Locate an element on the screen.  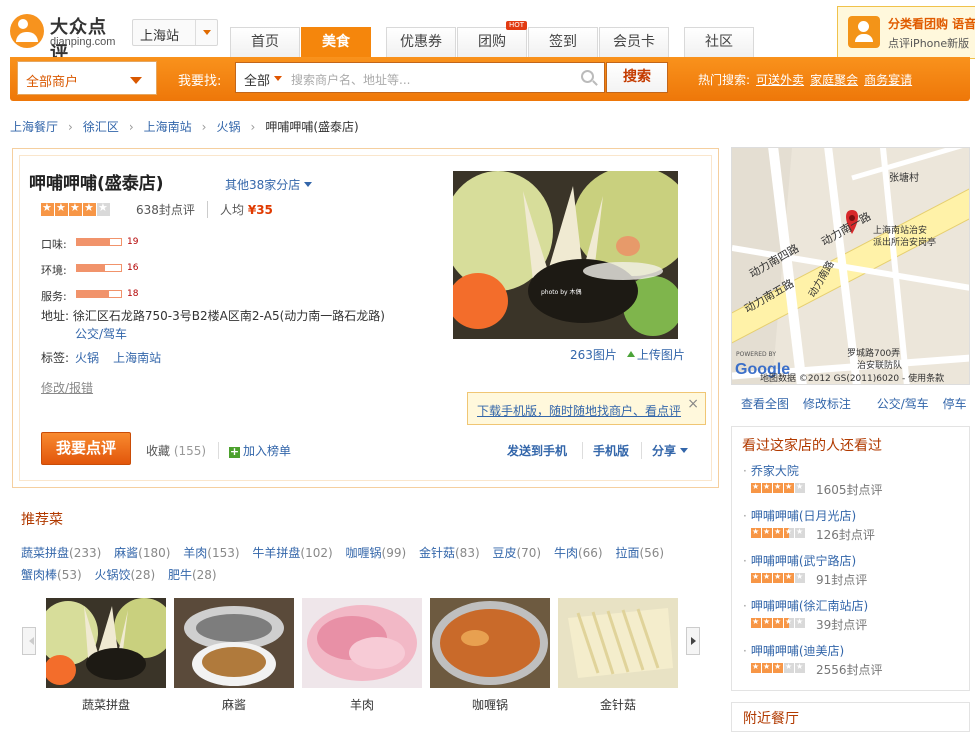
chevron-down-icon is located at coordinates (206, 32).